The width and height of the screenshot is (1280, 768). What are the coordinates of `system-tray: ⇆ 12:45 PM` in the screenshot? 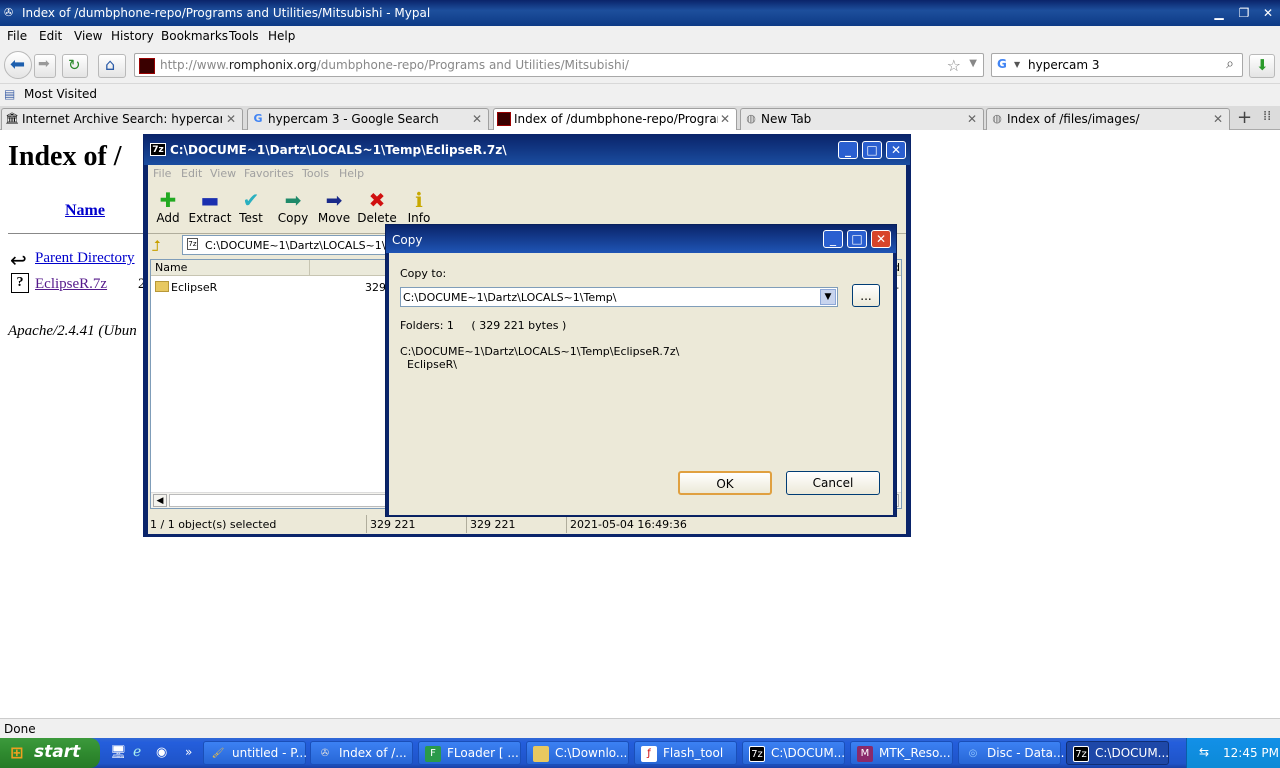 It's located at (1233, 753).